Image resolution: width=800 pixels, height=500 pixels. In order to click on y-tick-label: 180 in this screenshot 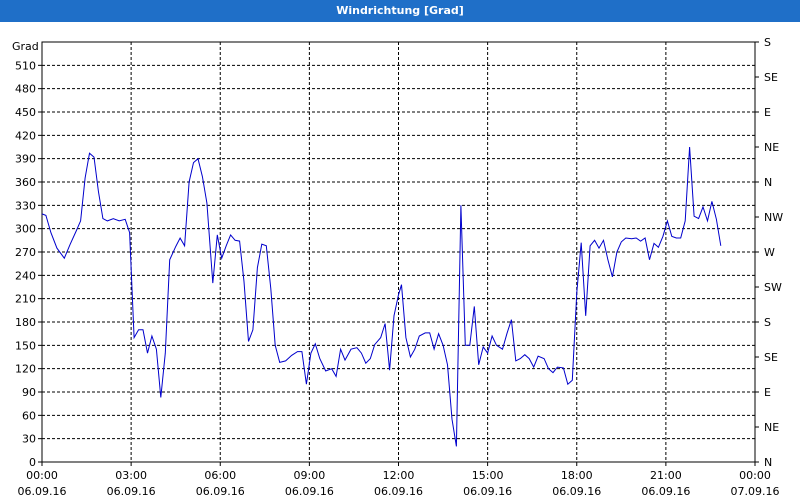, I will do `click(25, 322)`.